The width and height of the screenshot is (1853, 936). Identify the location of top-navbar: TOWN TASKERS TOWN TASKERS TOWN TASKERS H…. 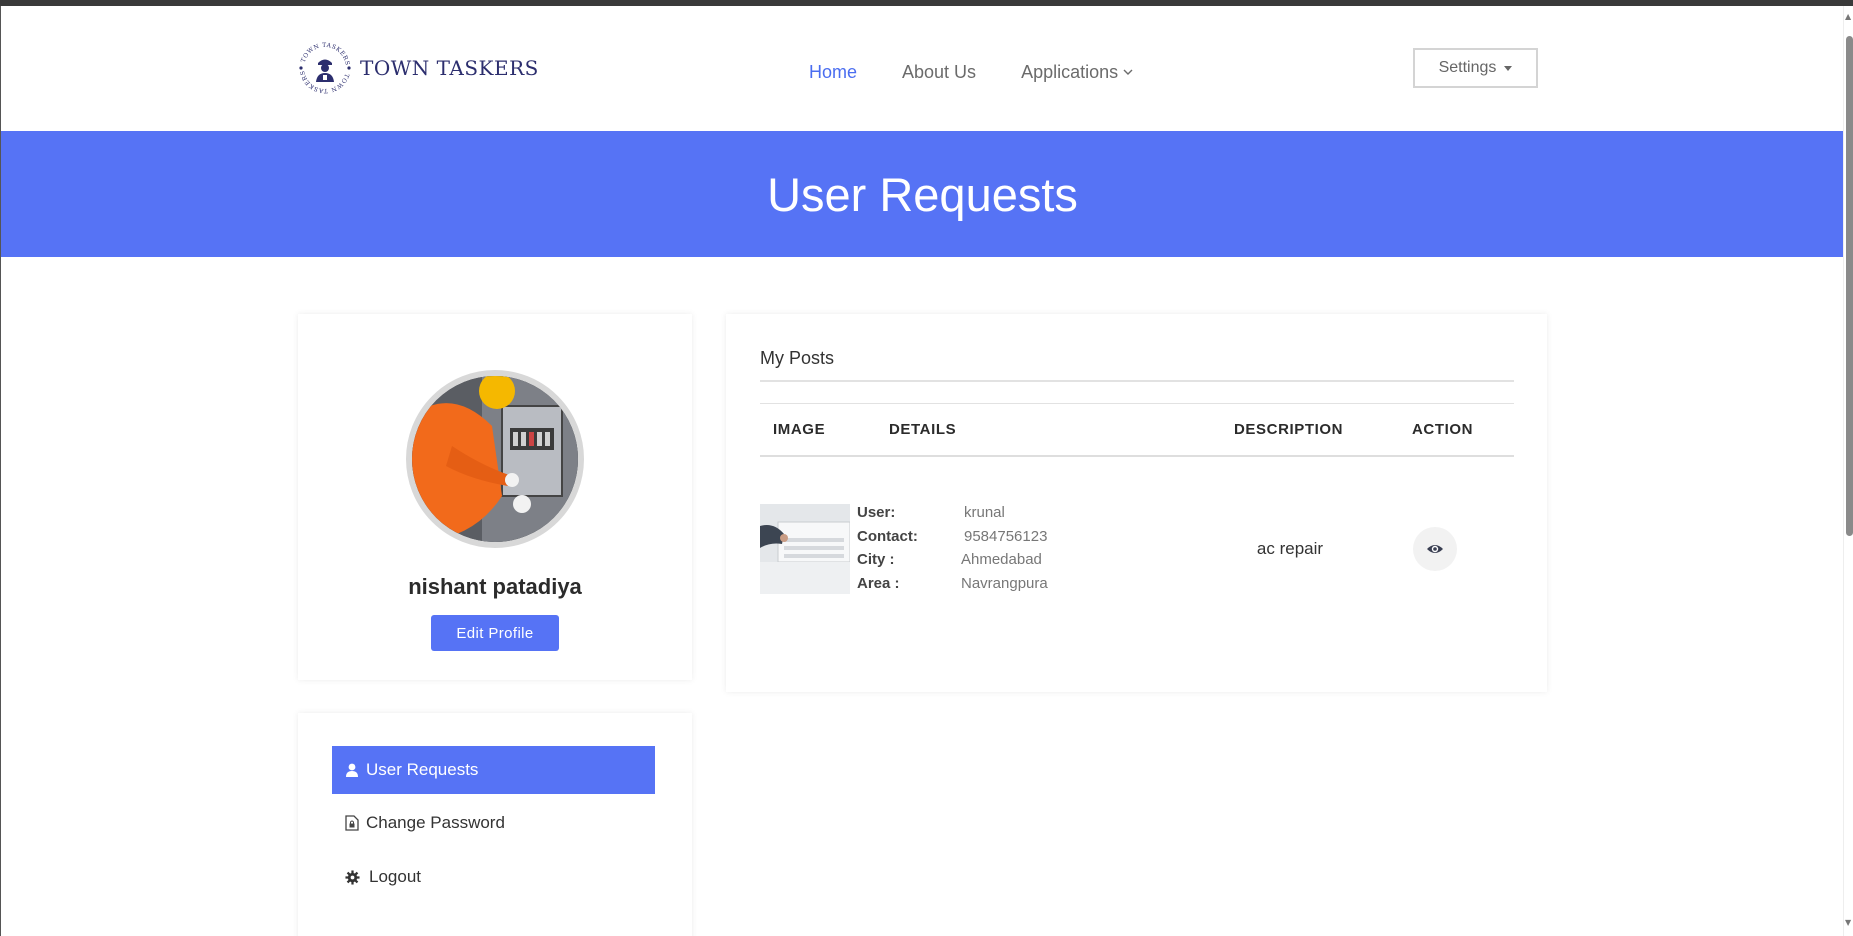
(922, 68).